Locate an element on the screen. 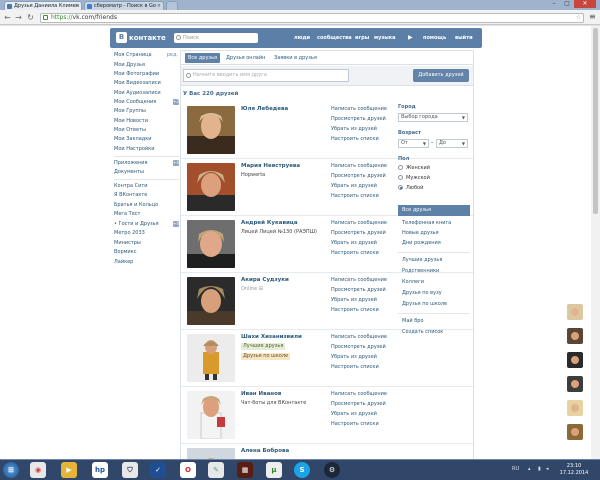 This screenshot has height=480, width=600. friend-name: Акира Судзуки is located at coordinates (265, 280).